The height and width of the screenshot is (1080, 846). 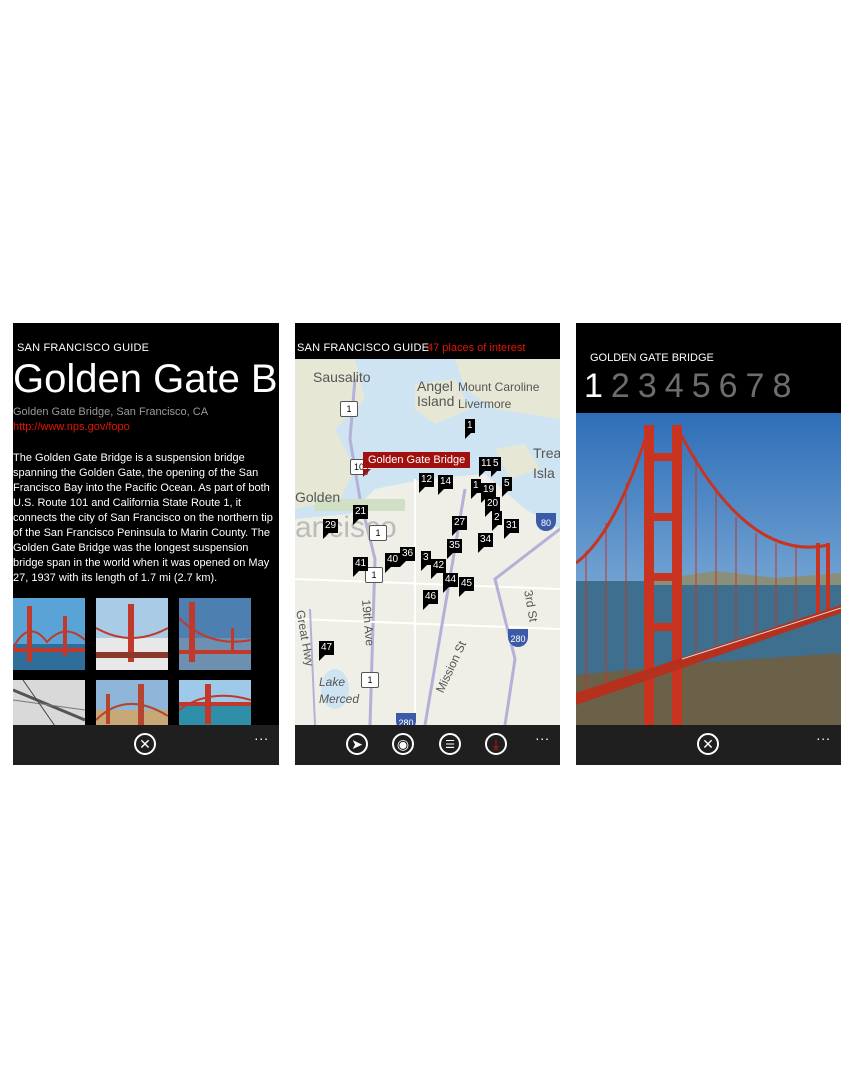 What do you see at coordinates (476, 348) in the screenshot?
I see `places-count: 47 places of interest` at bounding box center [476, 348].